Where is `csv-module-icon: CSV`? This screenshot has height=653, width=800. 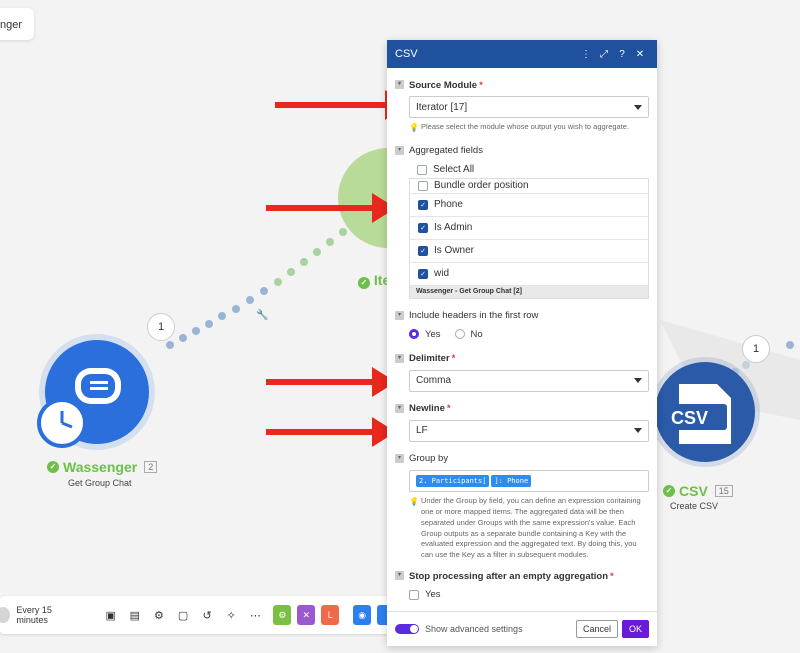
csv-module-icon: CSV is located at coordinates (705, 412).